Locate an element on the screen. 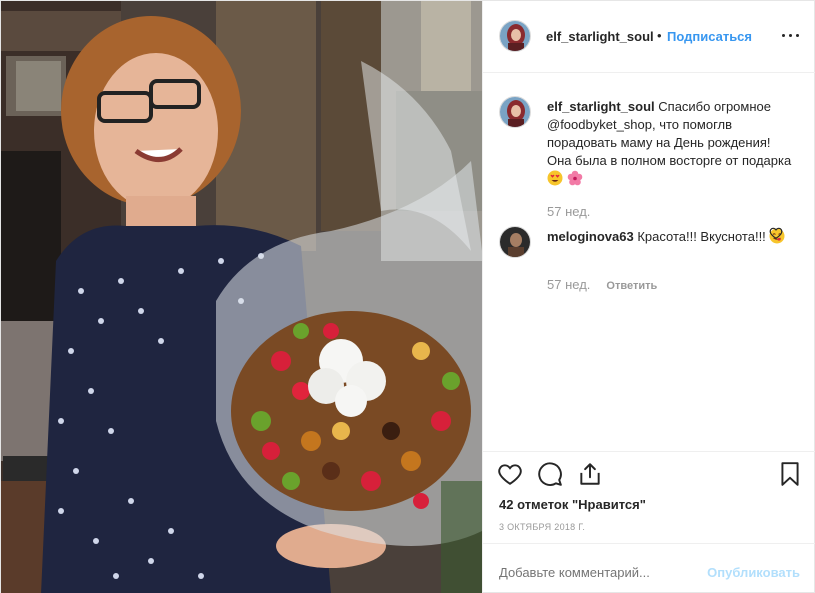 This screenshot has height=593, width=815. comment-meta: 57 нед. Ответить is located at coordinates (602, 284).